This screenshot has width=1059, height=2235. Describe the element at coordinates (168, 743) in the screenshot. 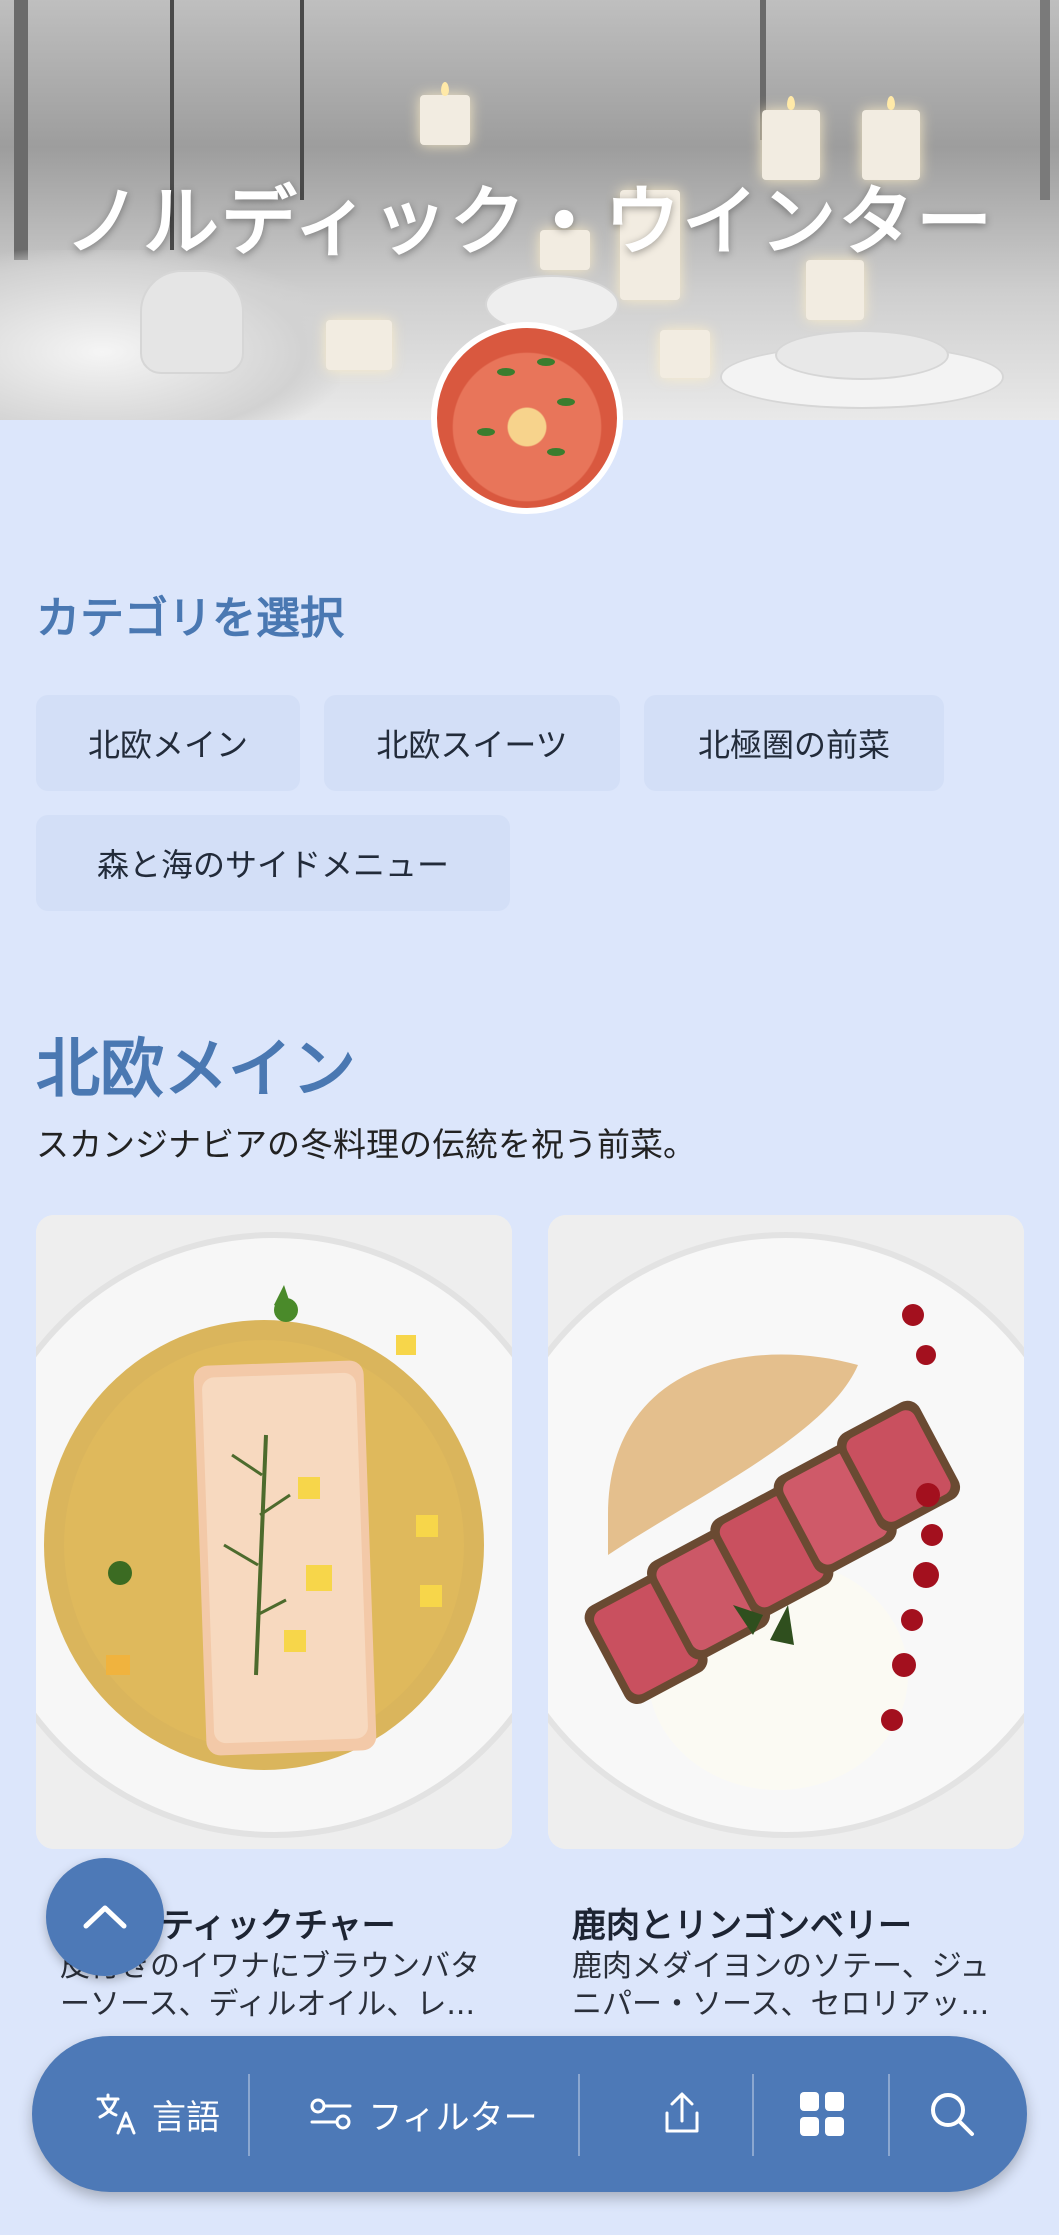

I see `chip-nordic-main: 北欧メイン` at that location.